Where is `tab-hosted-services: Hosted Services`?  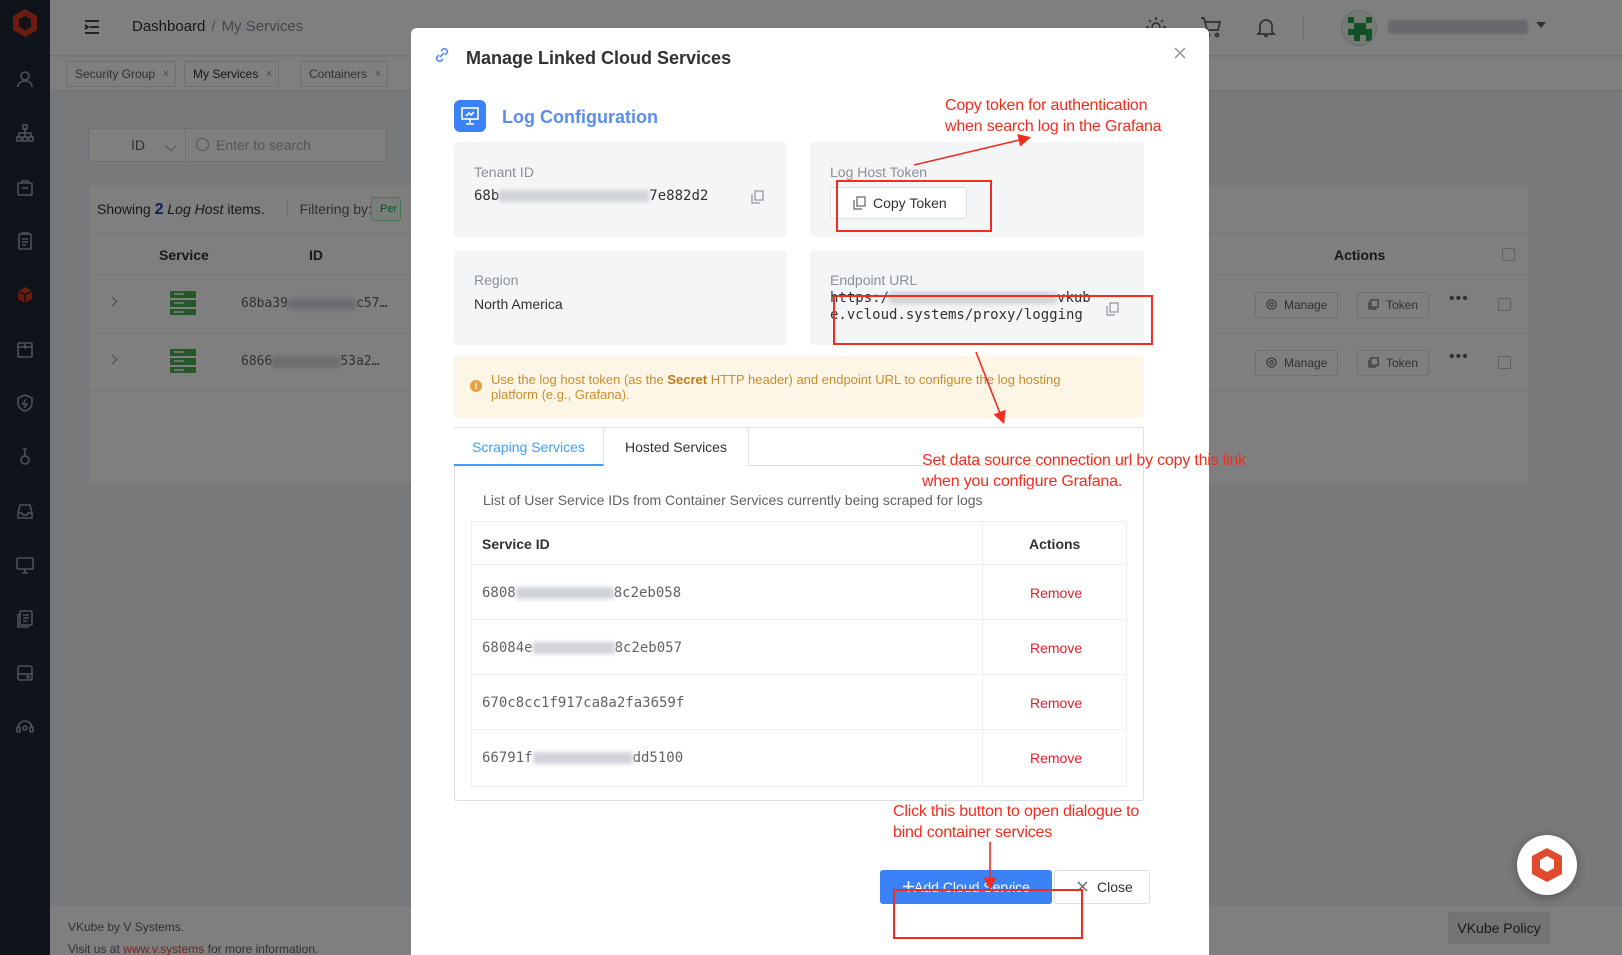
tab-hosted-services: Hosted Services is located at coordinates (676, 447).